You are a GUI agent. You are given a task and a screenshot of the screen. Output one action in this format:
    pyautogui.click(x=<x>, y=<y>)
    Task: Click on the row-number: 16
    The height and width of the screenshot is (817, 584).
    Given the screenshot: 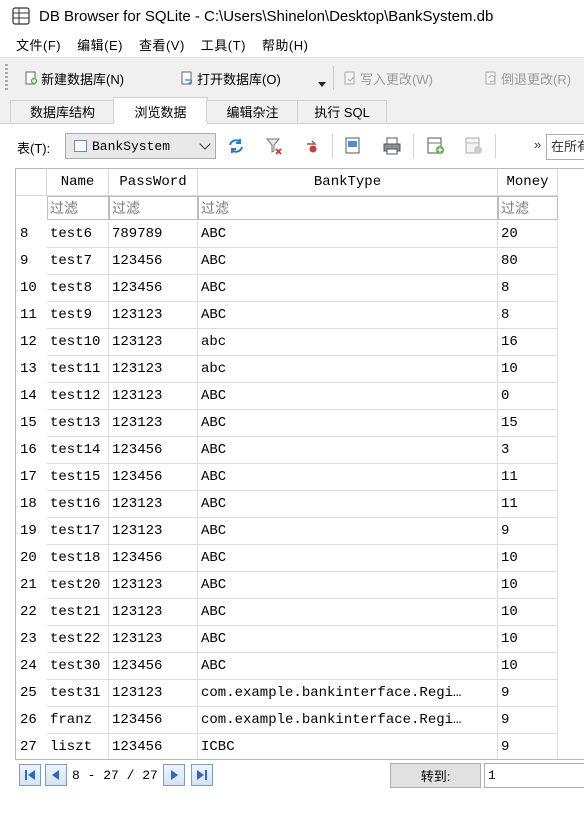 What is the action you would take?
    pyautogui.click(x=31, y=450)
    